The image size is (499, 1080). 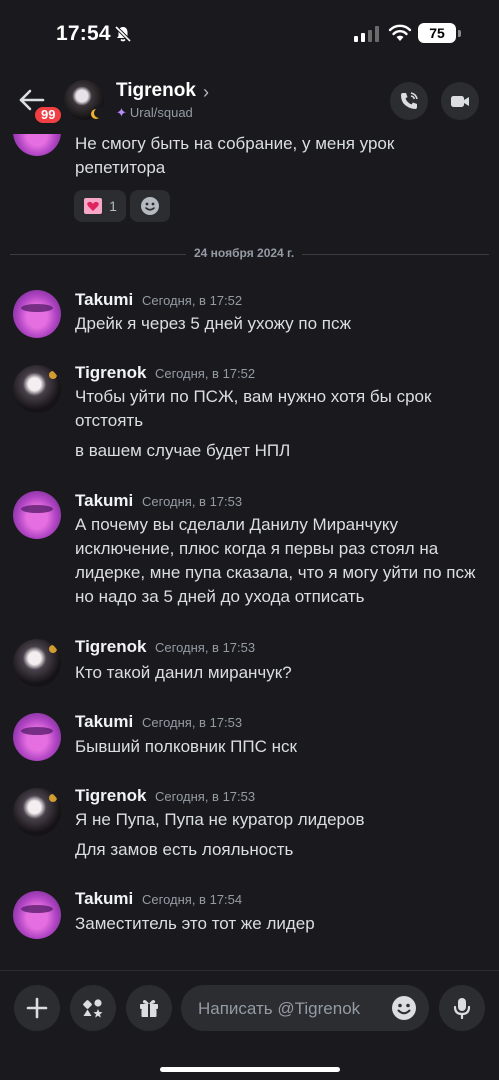 What do you see at coordinates (236, 524) in the screenshot?
I see `message-text: А почему вы сделали Данилу Миранчуку` at bounding box center [236, 524].